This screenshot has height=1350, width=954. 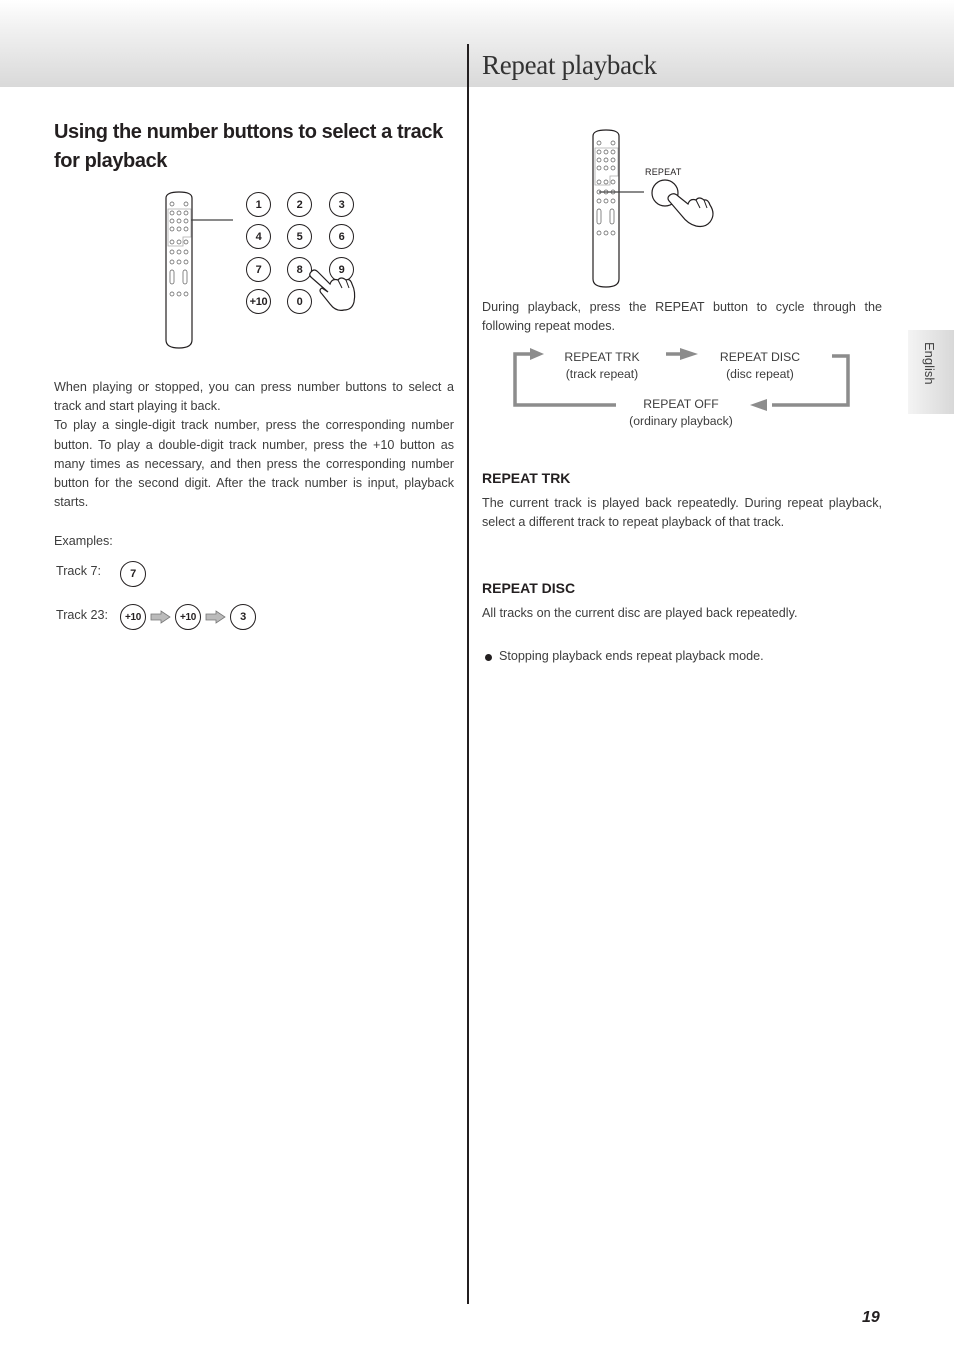 What do you see at coordinates (82, 615) in the screenshot?
I see `example-track-23-label: Track 23:` at bounding box center [82, 615].